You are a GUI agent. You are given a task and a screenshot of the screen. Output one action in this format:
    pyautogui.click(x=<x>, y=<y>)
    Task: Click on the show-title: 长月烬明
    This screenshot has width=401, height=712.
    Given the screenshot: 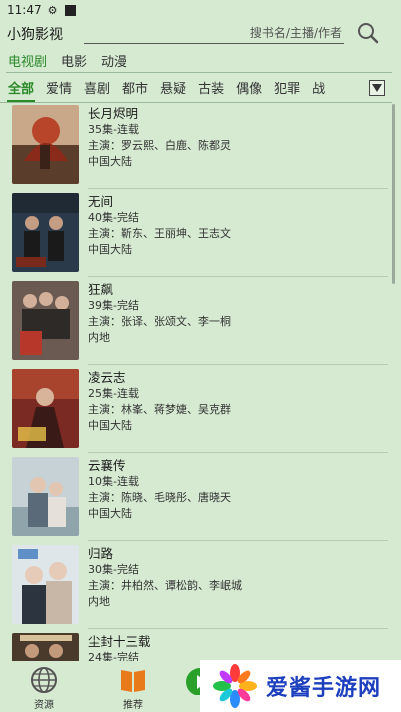 What is the action you would take?
    pyautogui.click(x=113, y=113)
    